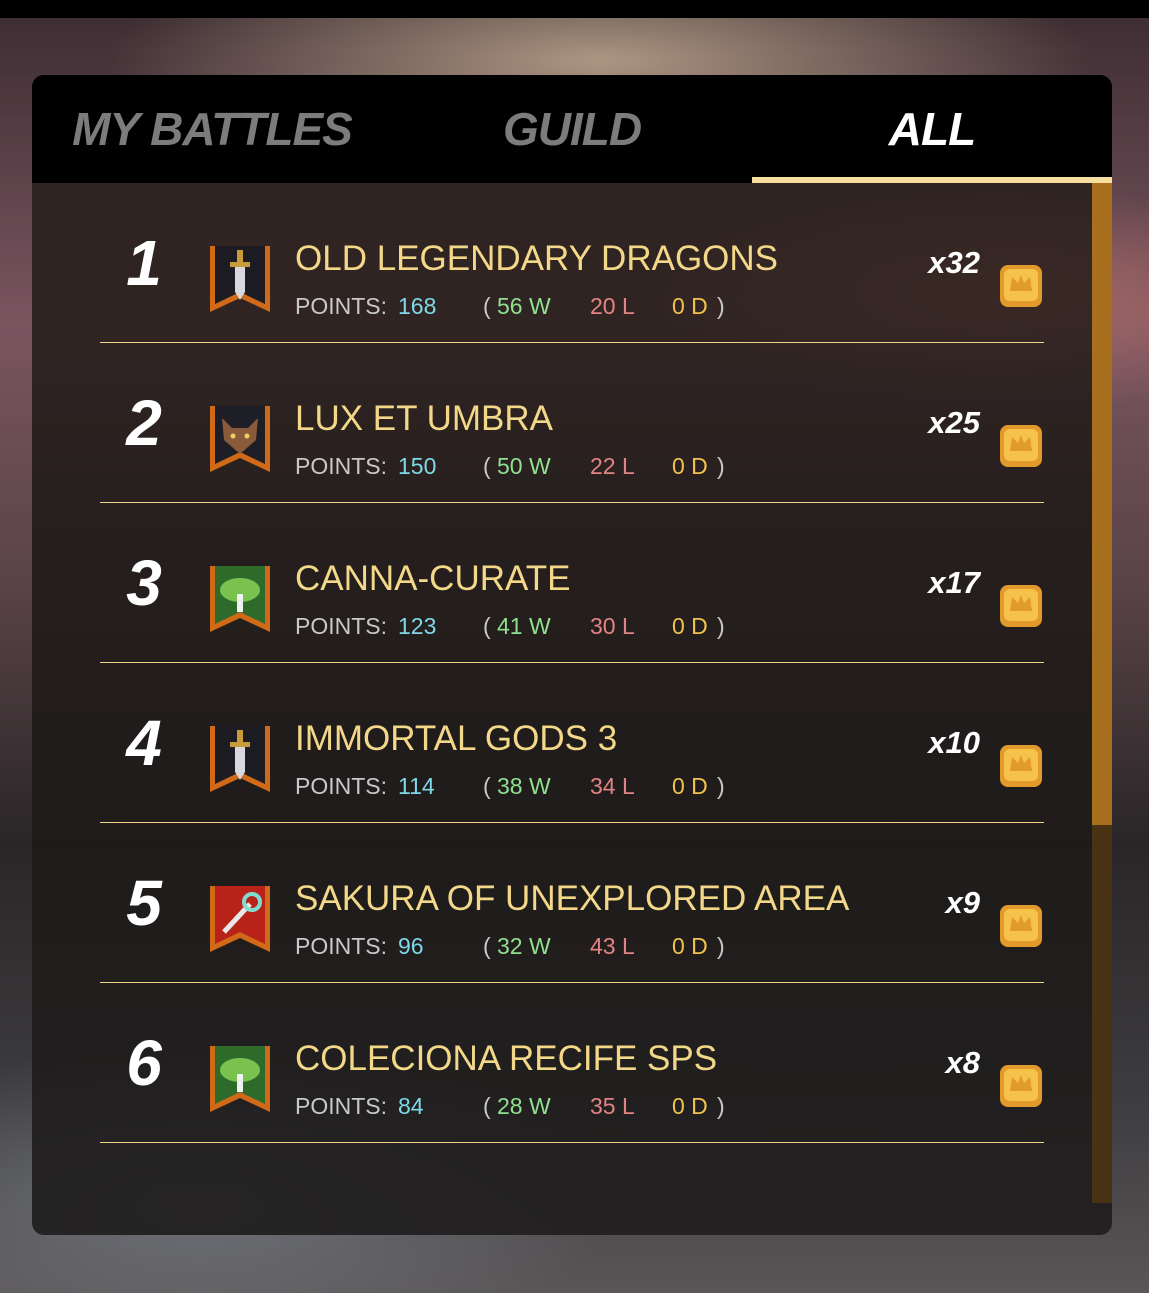 The height and width of the screenshot is (1293, 1149). Describe the element at coordinates (144, 582) in the screenshot. I see `rank-number: 3` at that location.